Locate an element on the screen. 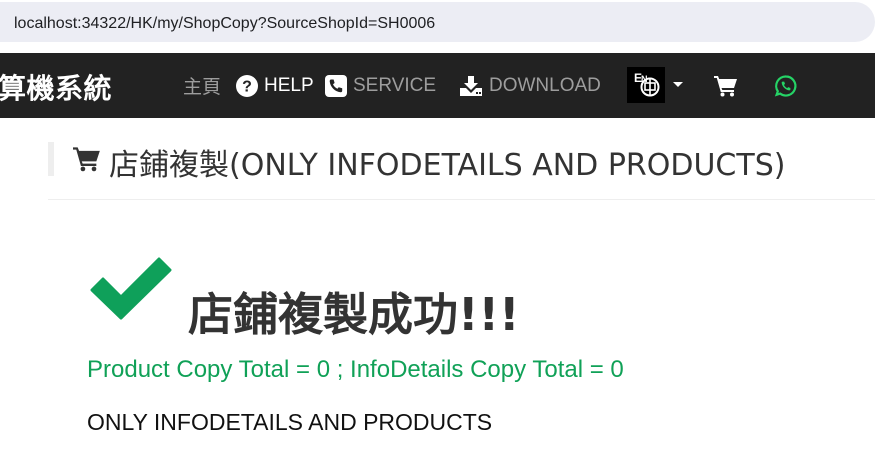 The height and width of the screenshot is (452, 875). help-icon: ? is located at coordinates (247, 85).